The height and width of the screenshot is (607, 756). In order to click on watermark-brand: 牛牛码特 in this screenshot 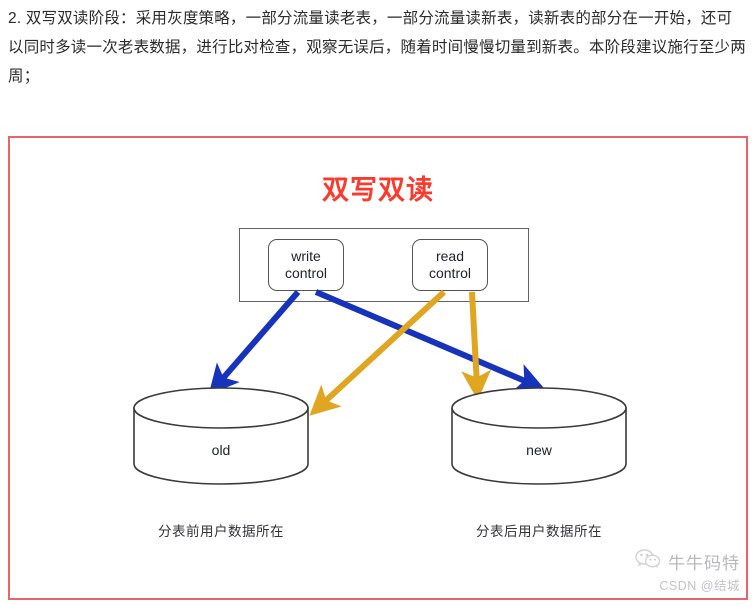, I will do `click(687, 561)`.